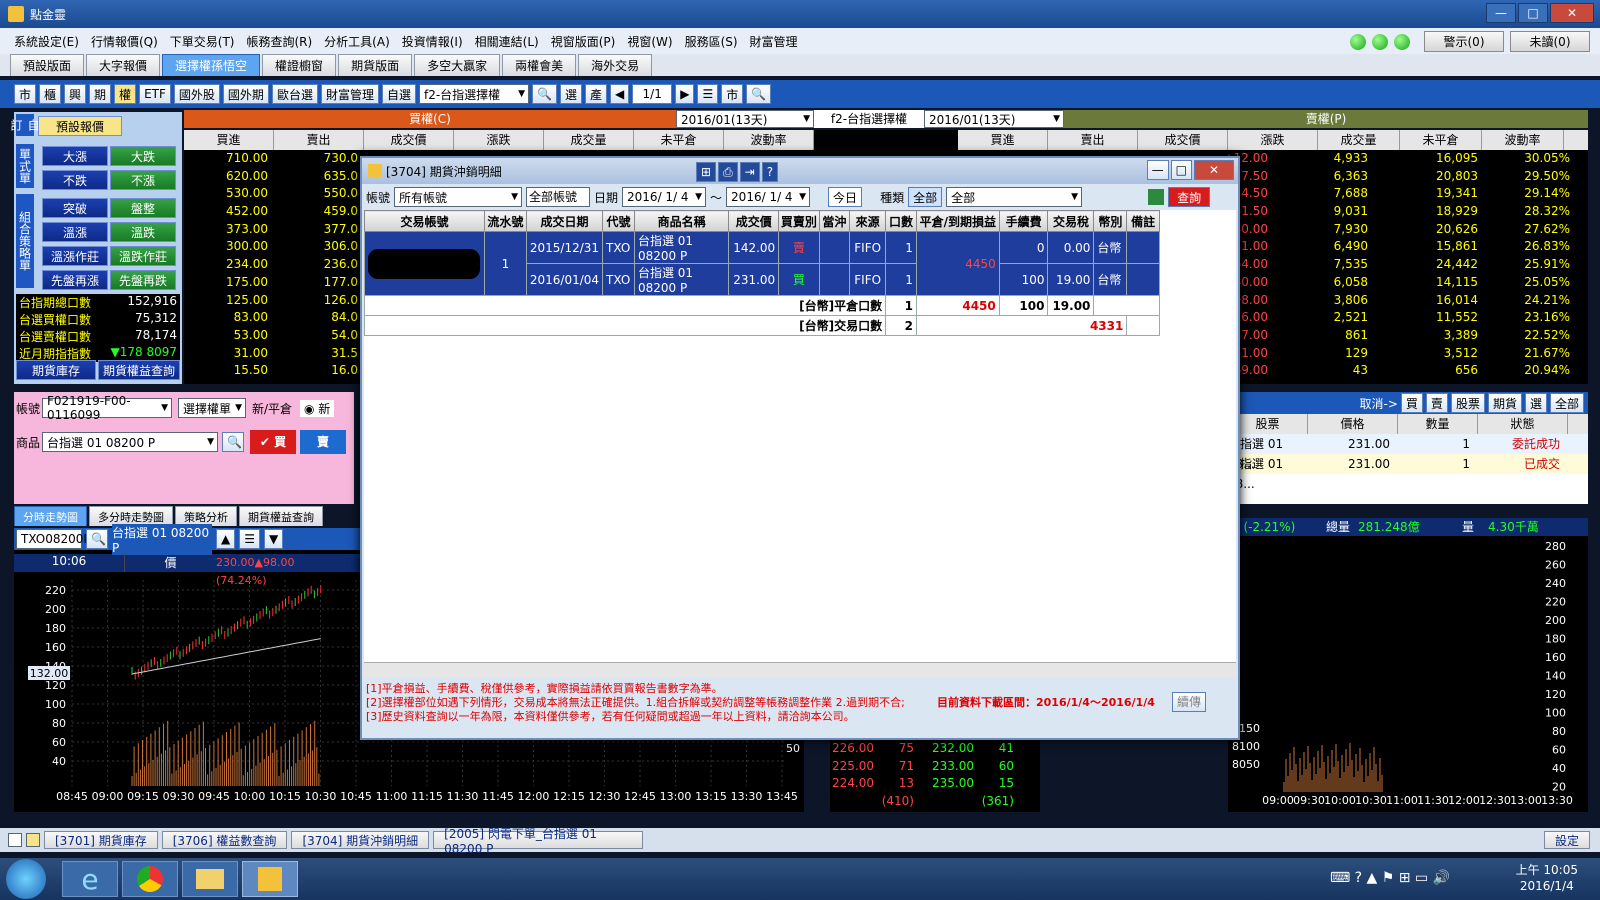  I want to click on call-row: 175.00 177.0, so click(274, 283).